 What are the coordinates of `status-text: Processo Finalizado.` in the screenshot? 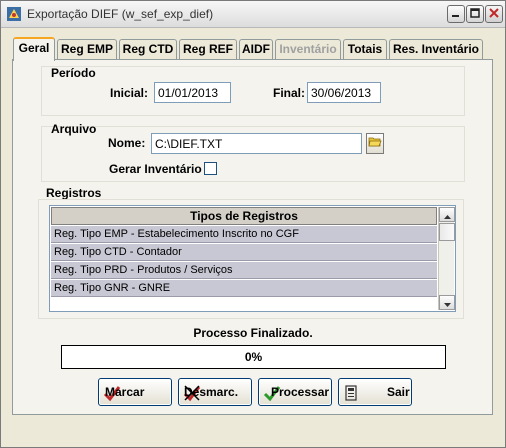 It's located at (253, 333).